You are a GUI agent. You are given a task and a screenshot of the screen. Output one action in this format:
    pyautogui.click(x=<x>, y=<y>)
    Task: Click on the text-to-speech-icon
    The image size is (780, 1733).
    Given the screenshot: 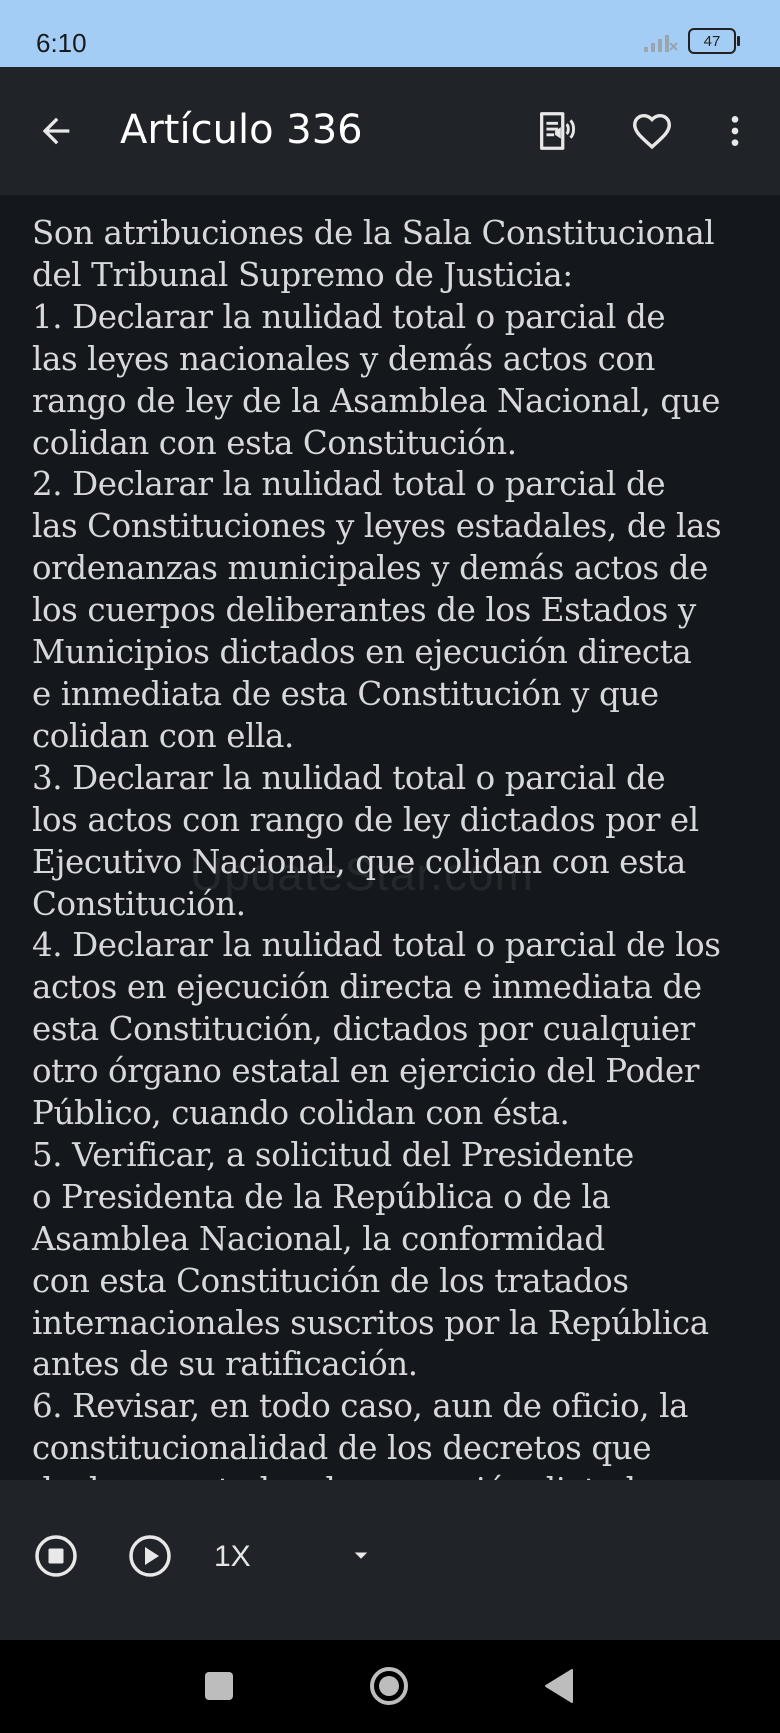 What is the action you would take?
    pyautogui.click(x=558, y=131)
    